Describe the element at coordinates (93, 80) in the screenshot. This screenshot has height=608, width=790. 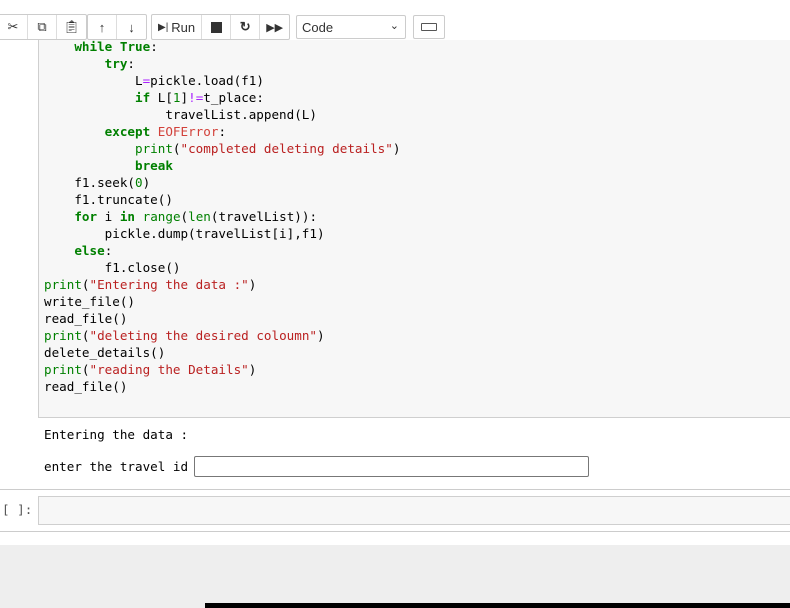
I see `code-token: L` at that location.